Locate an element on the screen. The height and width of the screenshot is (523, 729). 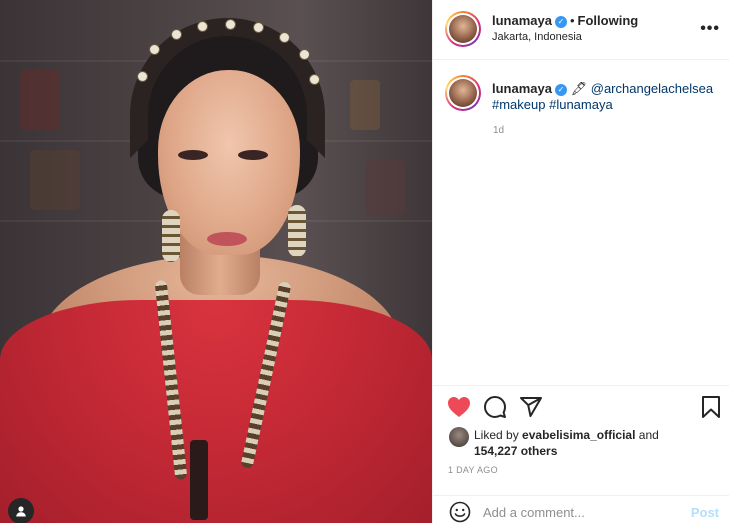
caption-hashtags: #makeup #lunamaya is located at coordinates (552, 104).